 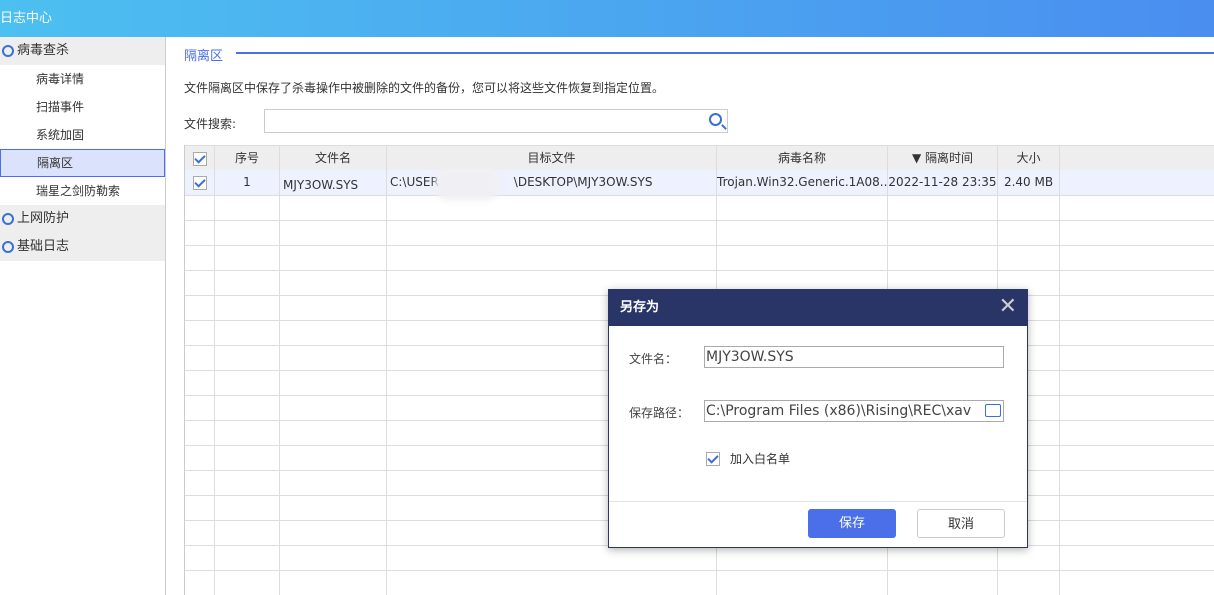 I want to click on col-time: ▼ 隔离时间, so click(x=943, y=158).